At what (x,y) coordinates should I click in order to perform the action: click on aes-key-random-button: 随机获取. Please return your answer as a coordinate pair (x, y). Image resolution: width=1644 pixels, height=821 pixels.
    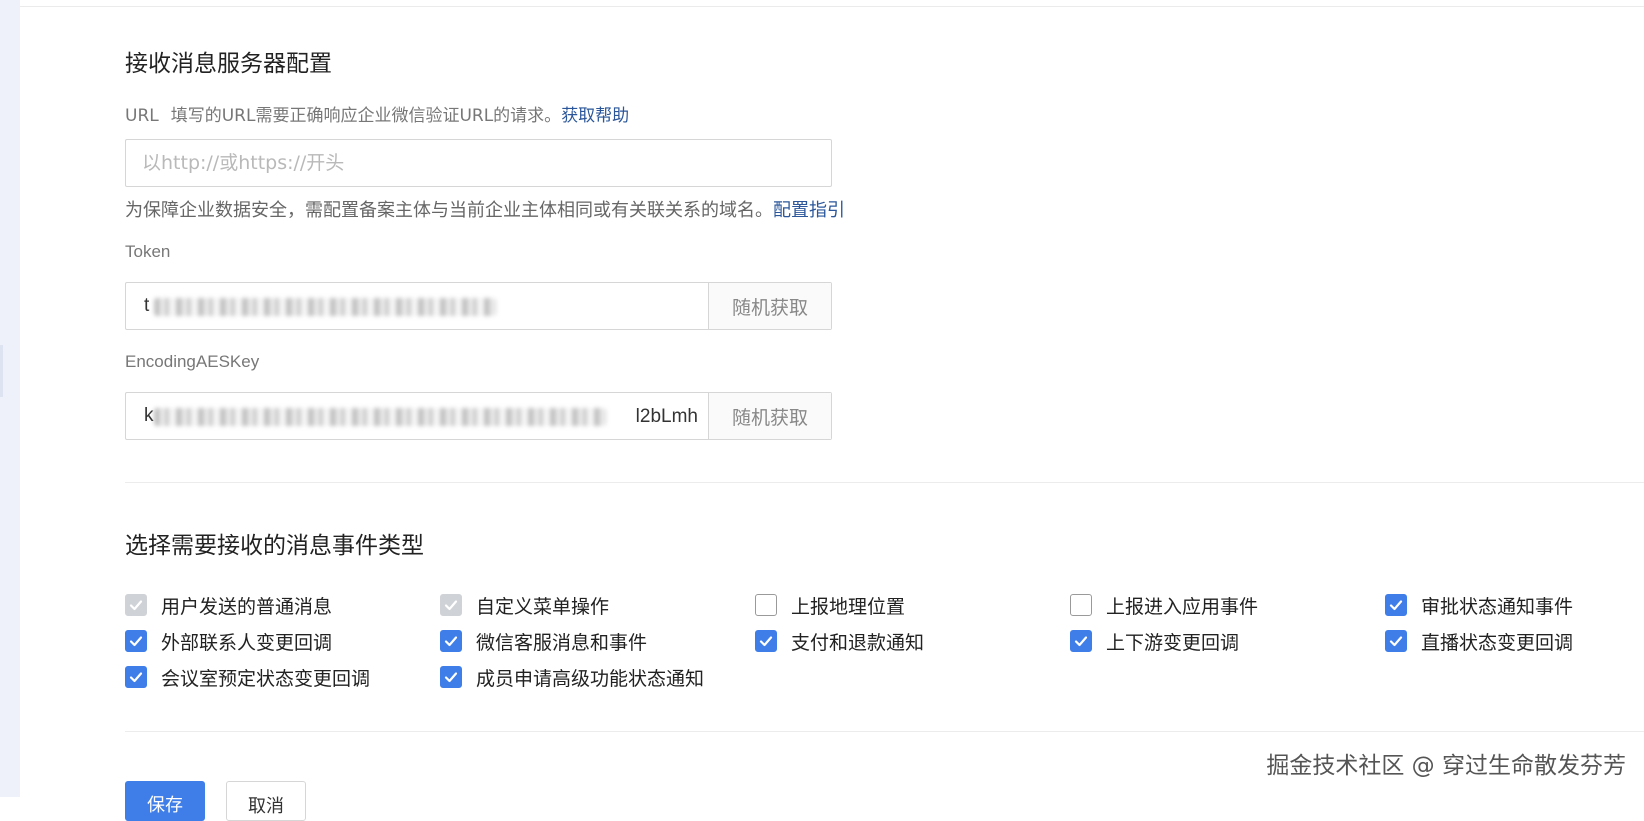
    Looking at the image, I should click on (769, 416).